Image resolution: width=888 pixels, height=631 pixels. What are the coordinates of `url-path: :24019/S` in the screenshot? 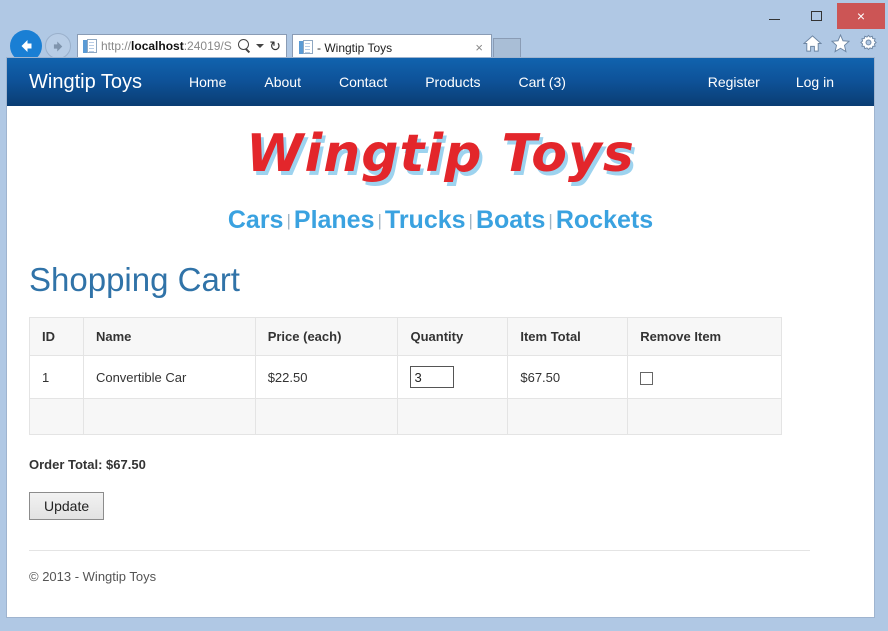 It's located at (207, 46).